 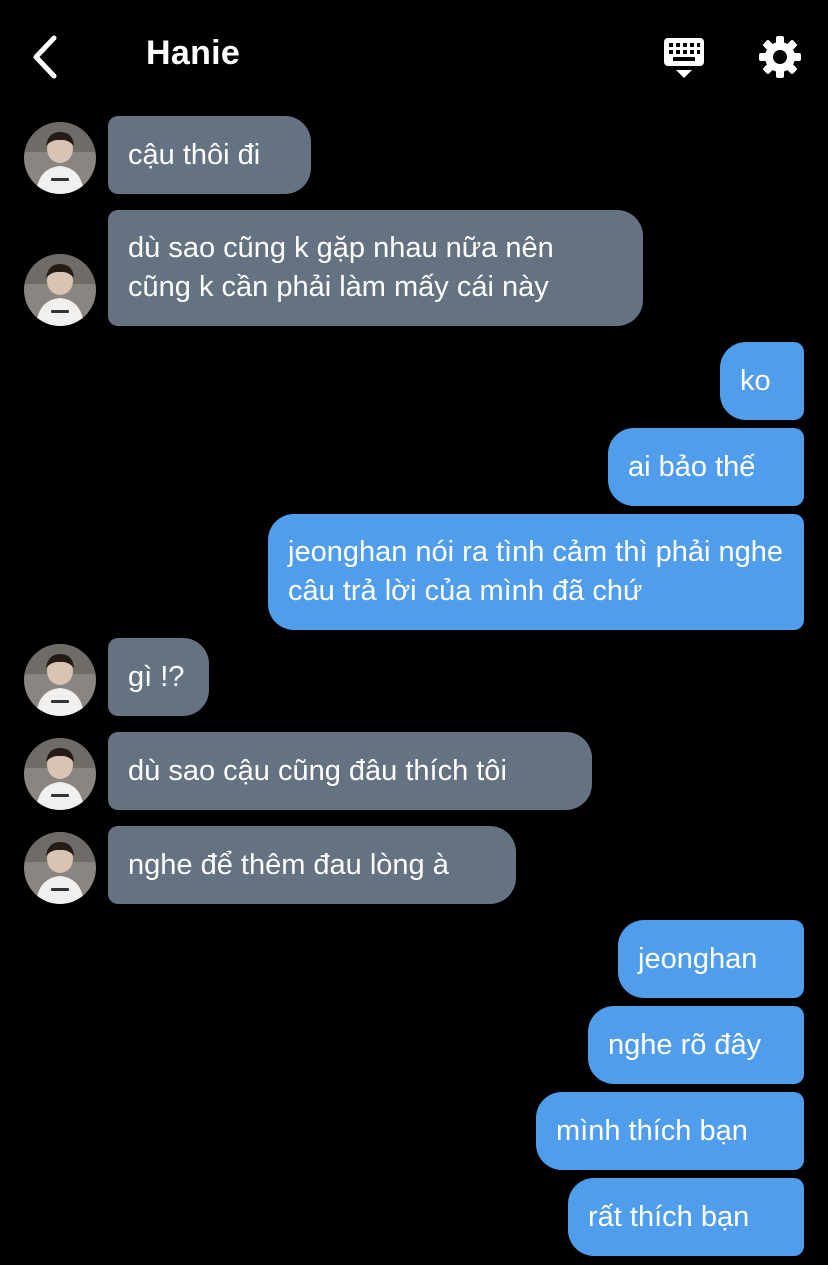 I want to click on chat-title: Hanie, so click(x=193, y=53).